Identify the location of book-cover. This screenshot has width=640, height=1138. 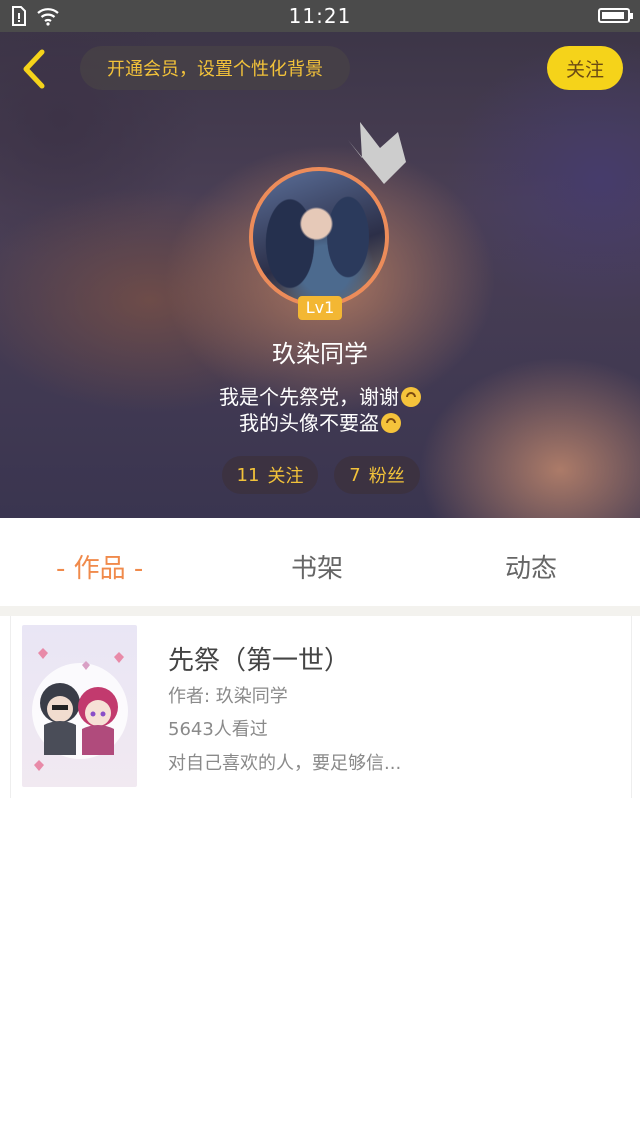
(79, 706).